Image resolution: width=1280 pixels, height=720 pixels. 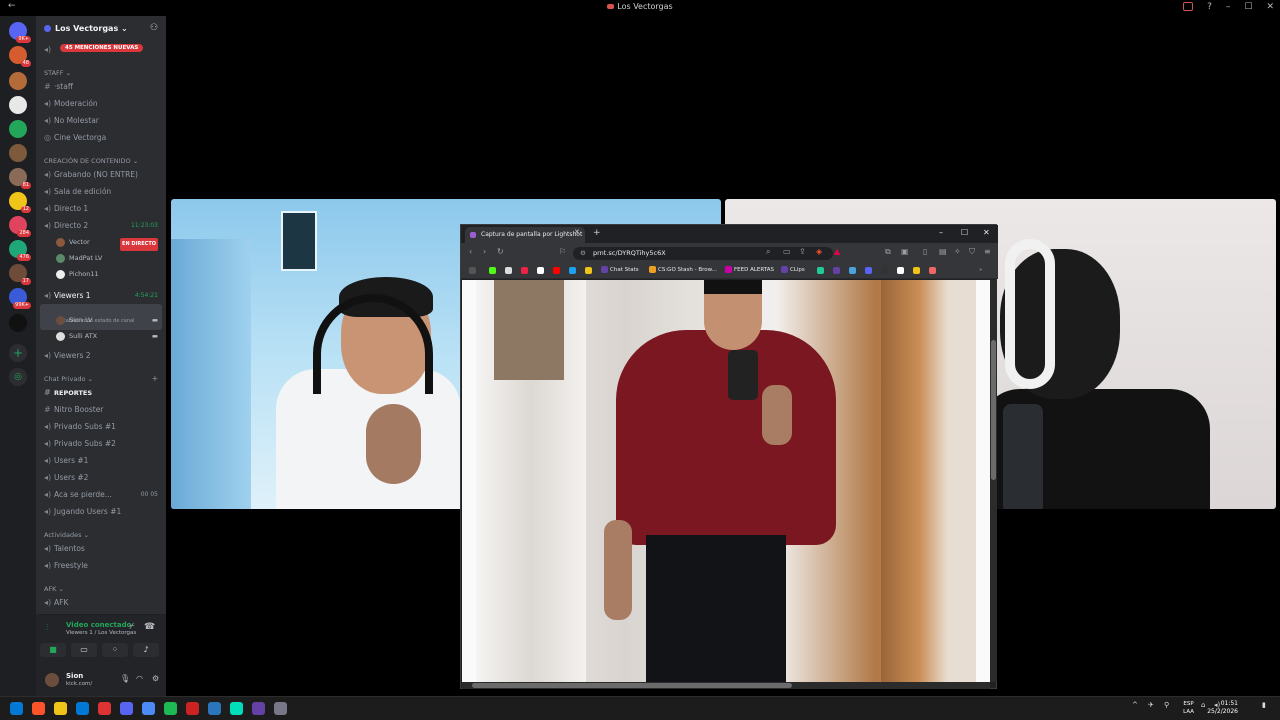 I want to click on server-icon: 12, so click(x=20, y=202).